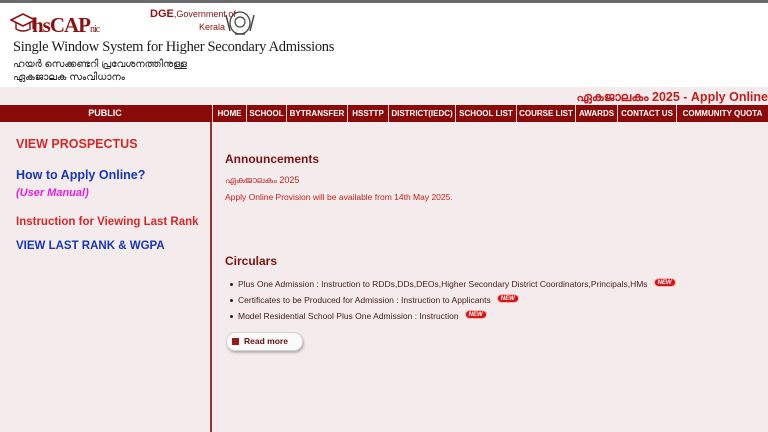  What do you see at coordinates (262, 180) in the screenshot?
I see `announcement-title: ഏകജാലകം 2025` at bounding box center [262, 180].